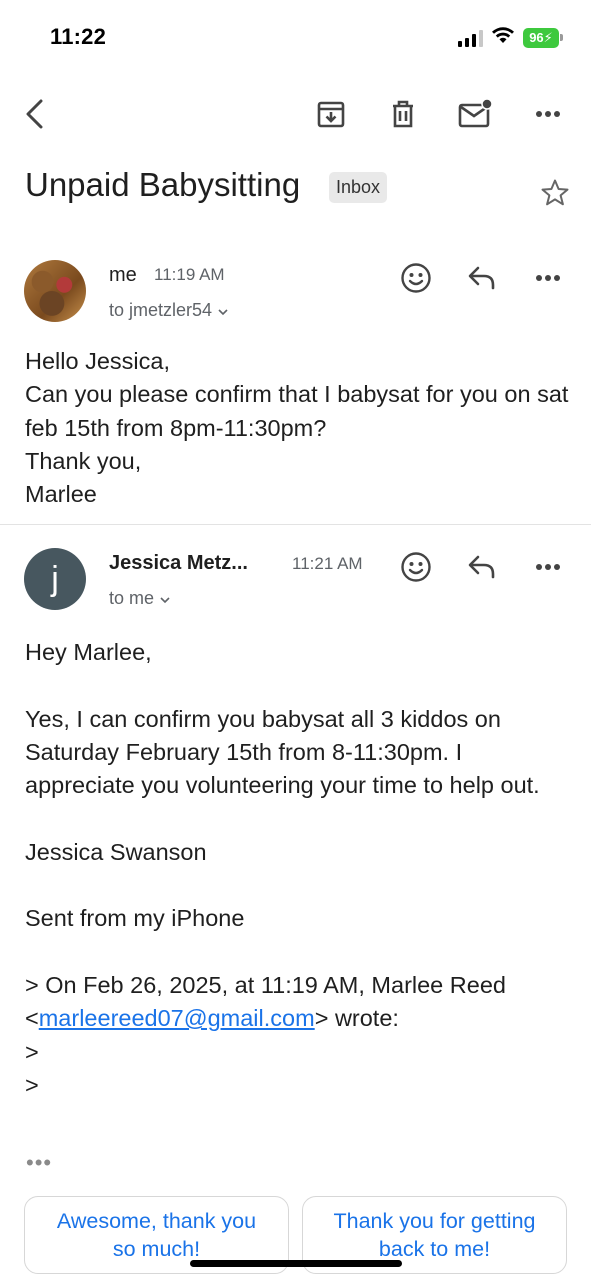 The image size is (591, 1280). What do you see at coordinates (163, 184) in the screenshot?
I see `email-subject: Unpaid Babysitting` at bounding box center [163, 184].